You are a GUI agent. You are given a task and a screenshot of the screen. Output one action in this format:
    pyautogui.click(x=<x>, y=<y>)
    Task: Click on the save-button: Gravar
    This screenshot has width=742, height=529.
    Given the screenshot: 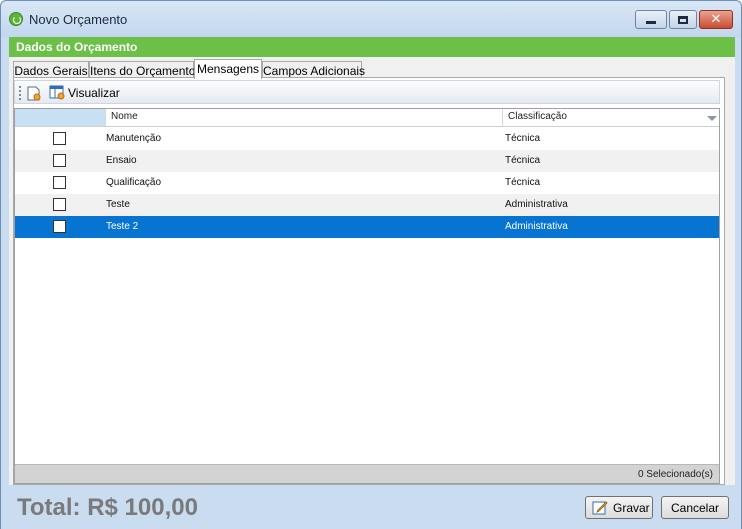 What is the action you would take?
    pyautogui.click(x=619, y=507)
    